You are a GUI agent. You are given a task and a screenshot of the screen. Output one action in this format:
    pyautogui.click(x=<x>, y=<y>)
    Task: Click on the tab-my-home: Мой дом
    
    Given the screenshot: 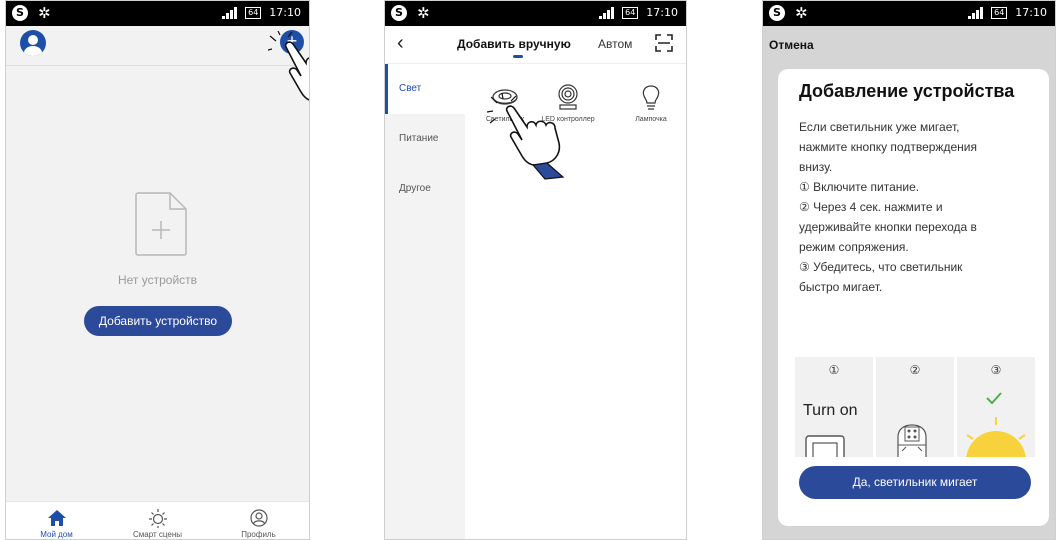 What is the action you would take?
    pyautogui.click(x=56, y=520)
    